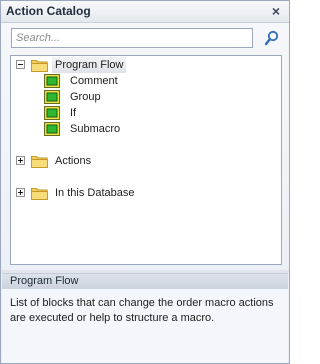  I want to click on tree-label-program-flow: Program Flow, so click(89, 65).